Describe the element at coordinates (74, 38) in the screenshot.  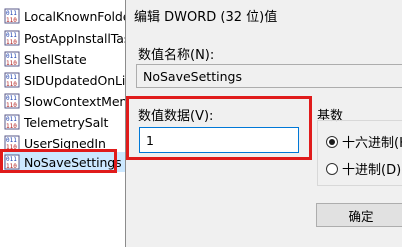
I see `list-item-label: PostAppInstallTas` at that location.